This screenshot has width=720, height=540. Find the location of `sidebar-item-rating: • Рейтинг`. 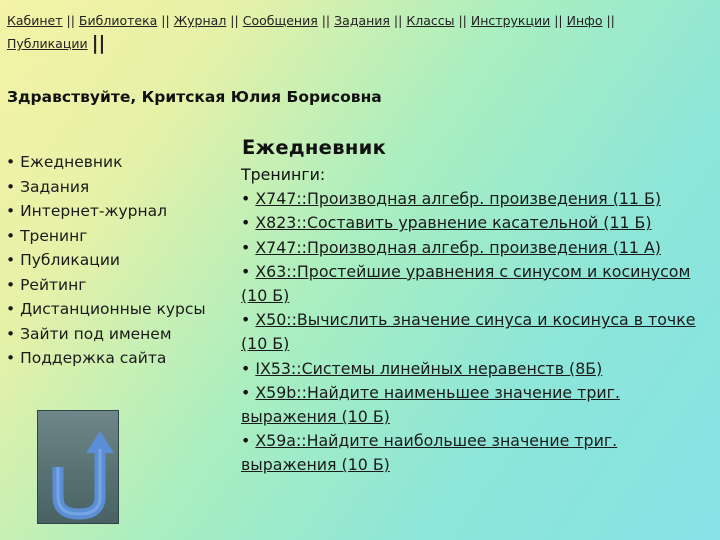

sidebar-item-rating: • Рейтинг is located at coordinates (106, 285).